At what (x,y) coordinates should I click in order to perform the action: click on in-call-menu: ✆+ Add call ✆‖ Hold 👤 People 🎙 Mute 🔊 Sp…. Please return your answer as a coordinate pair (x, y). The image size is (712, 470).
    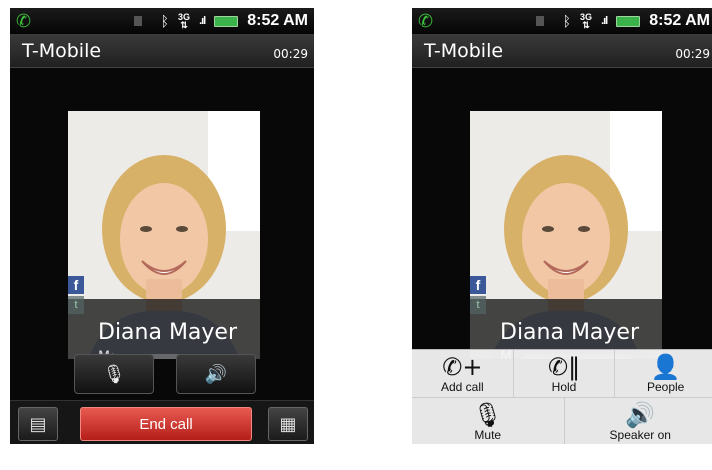
    Looking at the image, I should click on (562, 396).